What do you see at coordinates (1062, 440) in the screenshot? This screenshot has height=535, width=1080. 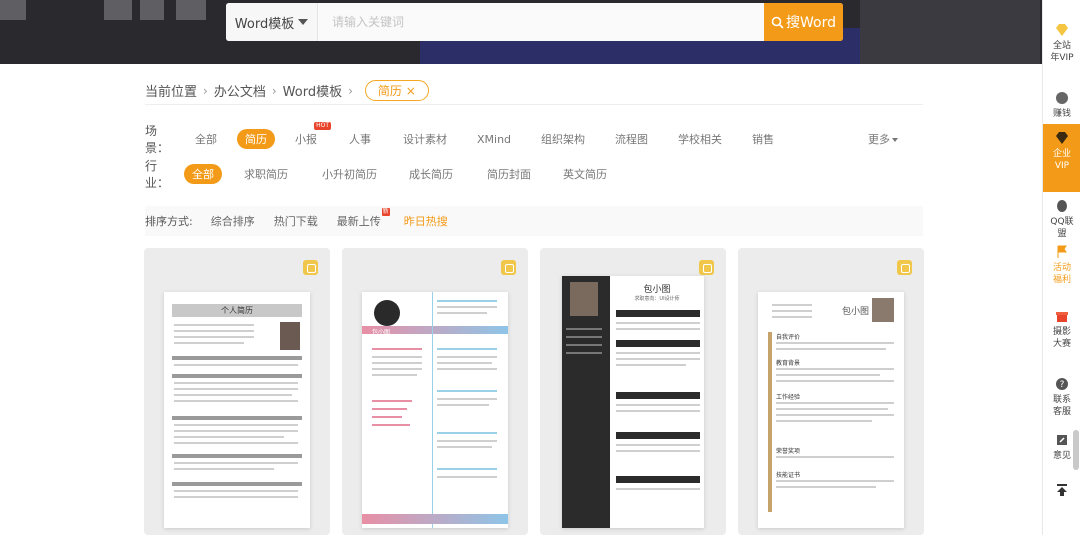 I see `edit-icon` at bounding box center [1062, 440].